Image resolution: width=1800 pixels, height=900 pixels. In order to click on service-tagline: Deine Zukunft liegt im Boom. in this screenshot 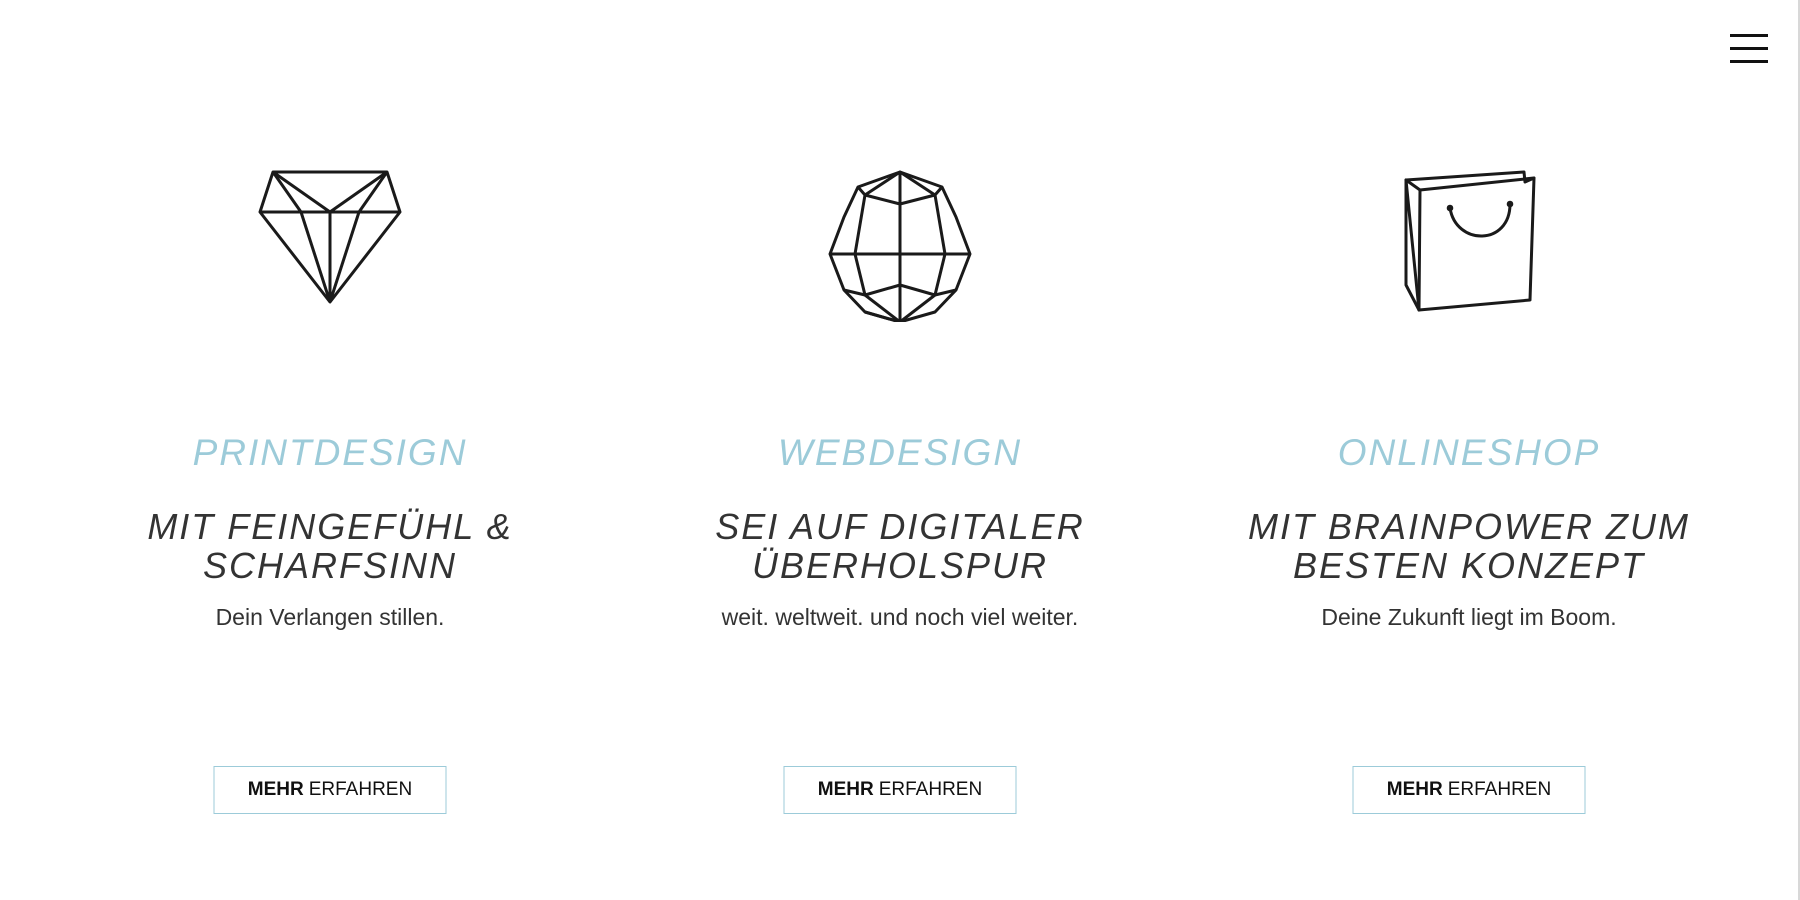, I will do `click(1469, 617)`.